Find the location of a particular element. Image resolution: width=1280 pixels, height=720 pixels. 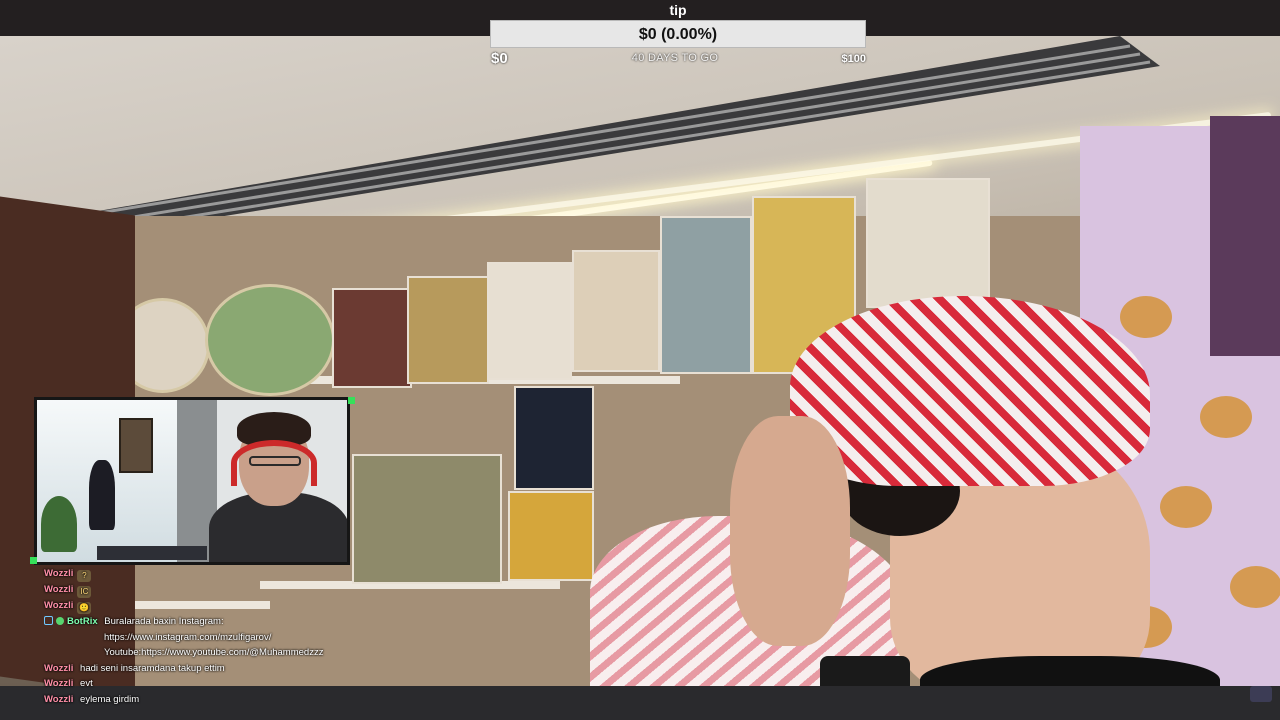

tip-goal-title: tip is located at coordinates (678, 10).